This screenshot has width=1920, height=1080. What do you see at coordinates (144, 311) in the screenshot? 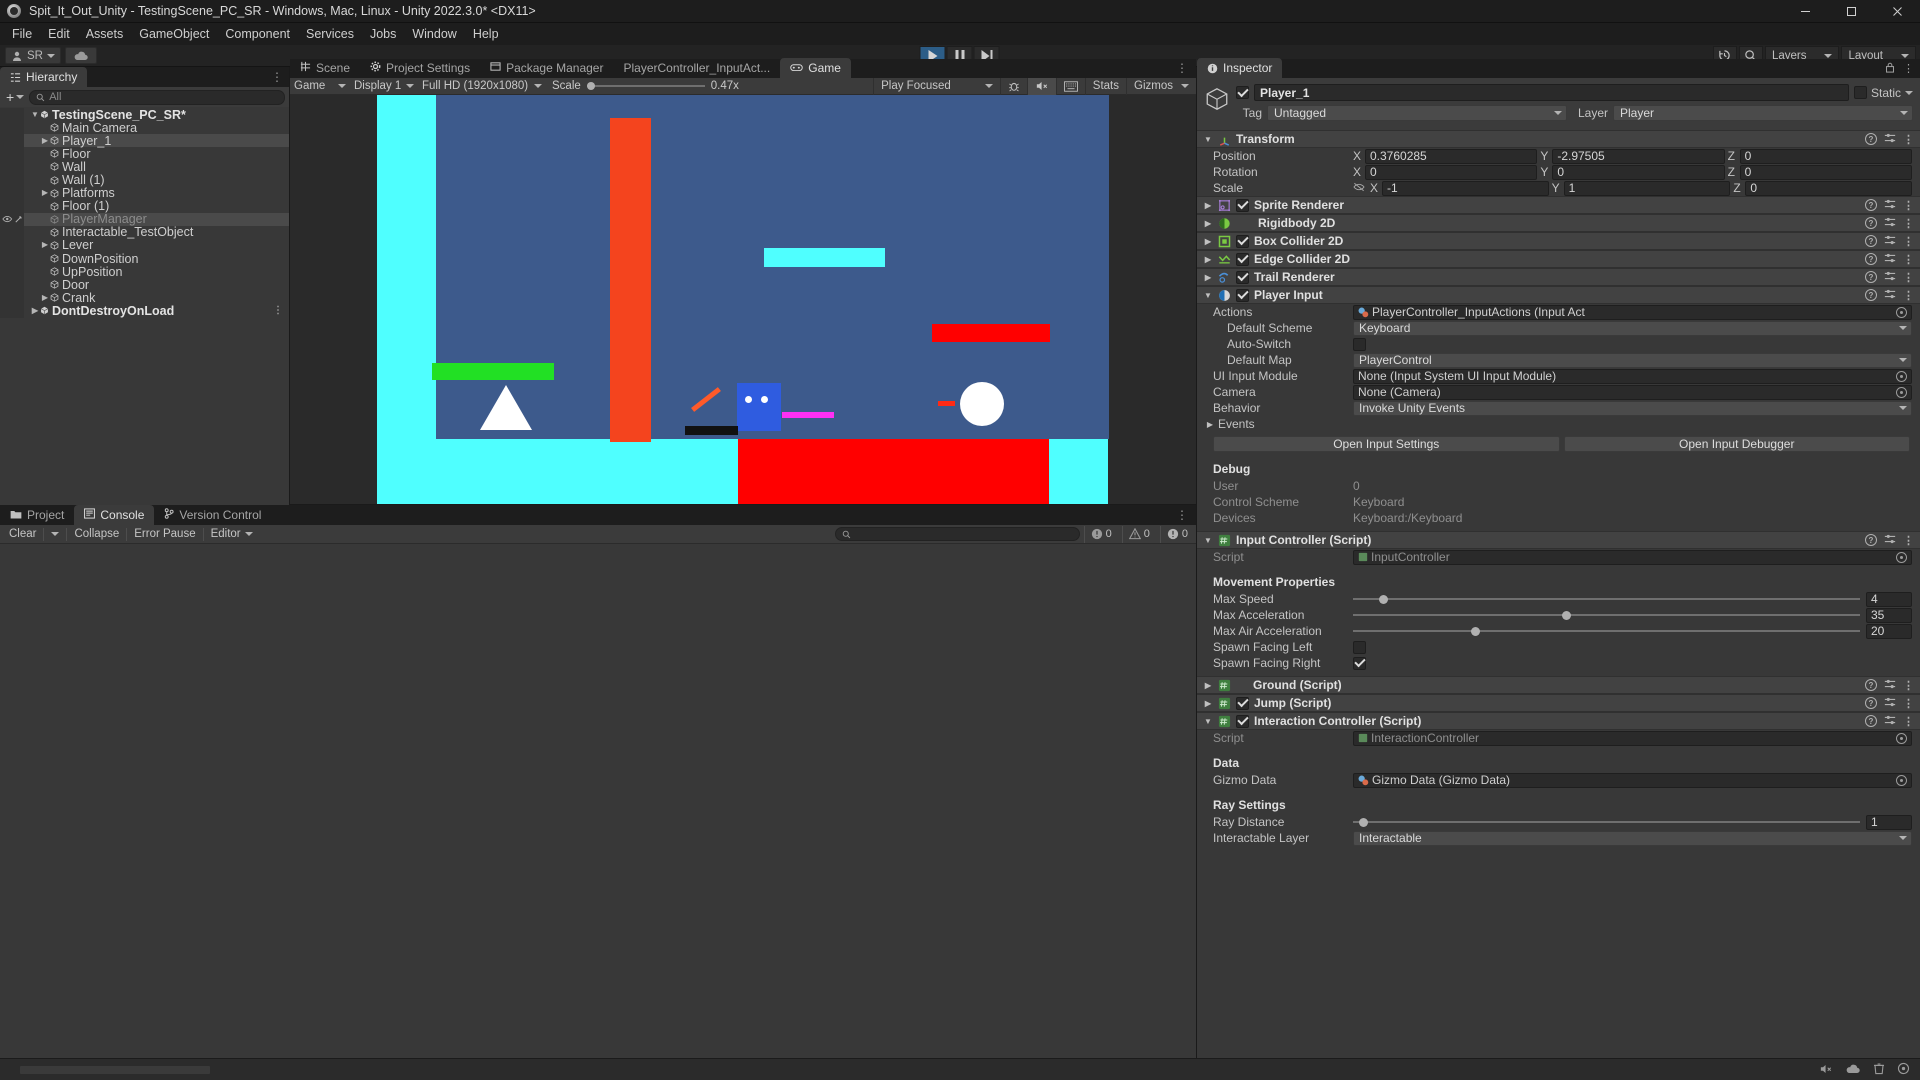
I see `hierarchy-item-dontdestroyonload: ▶ DontDestroyOnLoad ⋮` at bounding box center [144, 311].